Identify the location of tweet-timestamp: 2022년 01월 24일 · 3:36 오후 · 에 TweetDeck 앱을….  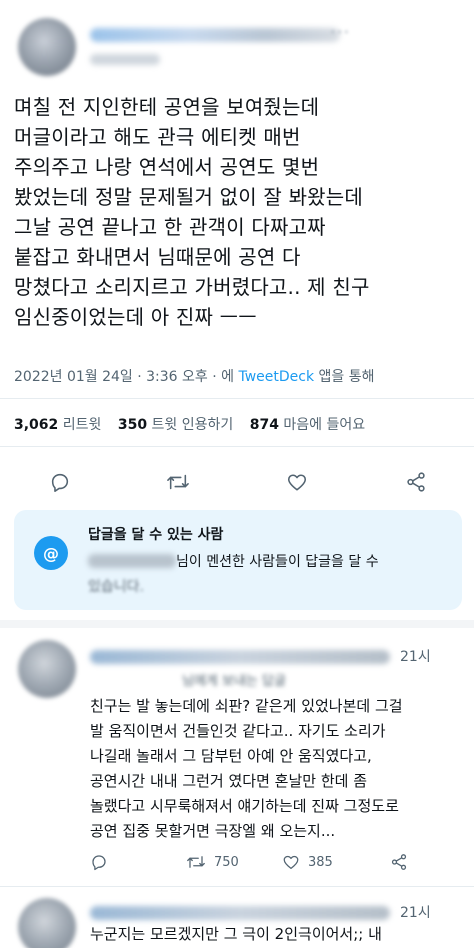
(194, 376).